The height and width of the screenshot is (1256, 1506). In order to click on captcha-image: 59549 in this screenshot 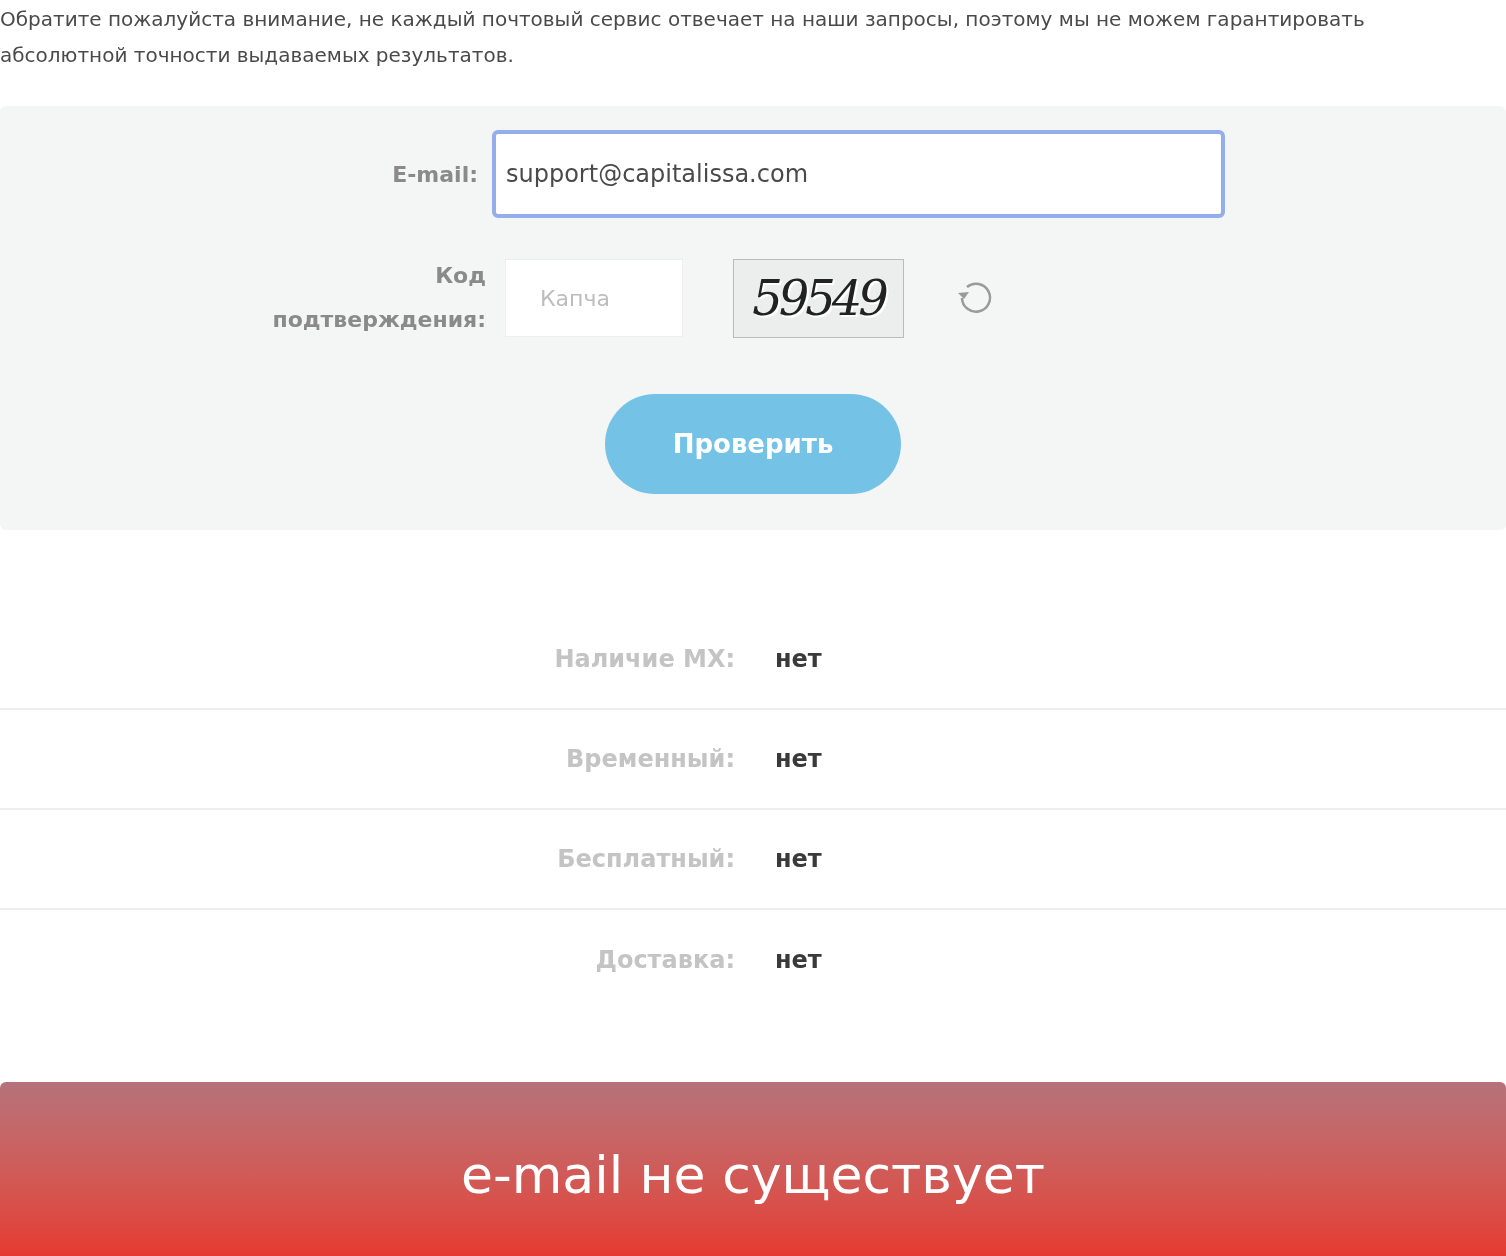, I will do `click(818, 298)`.